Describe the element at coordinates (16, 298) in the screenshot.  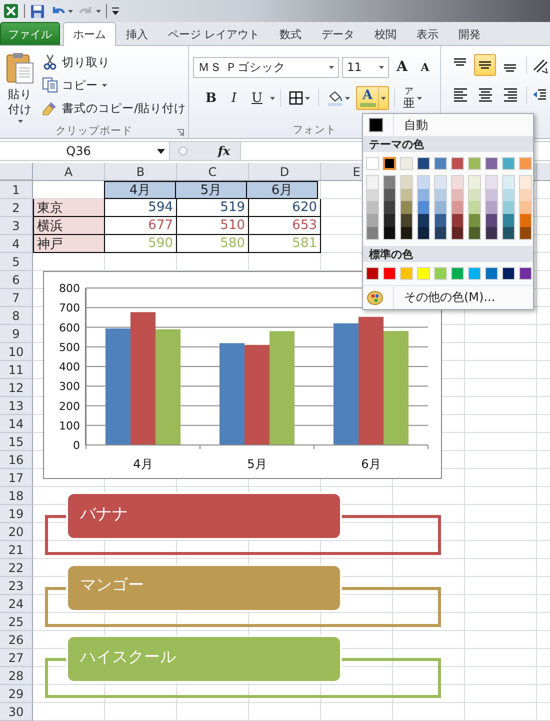
I see `row-header: 7` at that location.